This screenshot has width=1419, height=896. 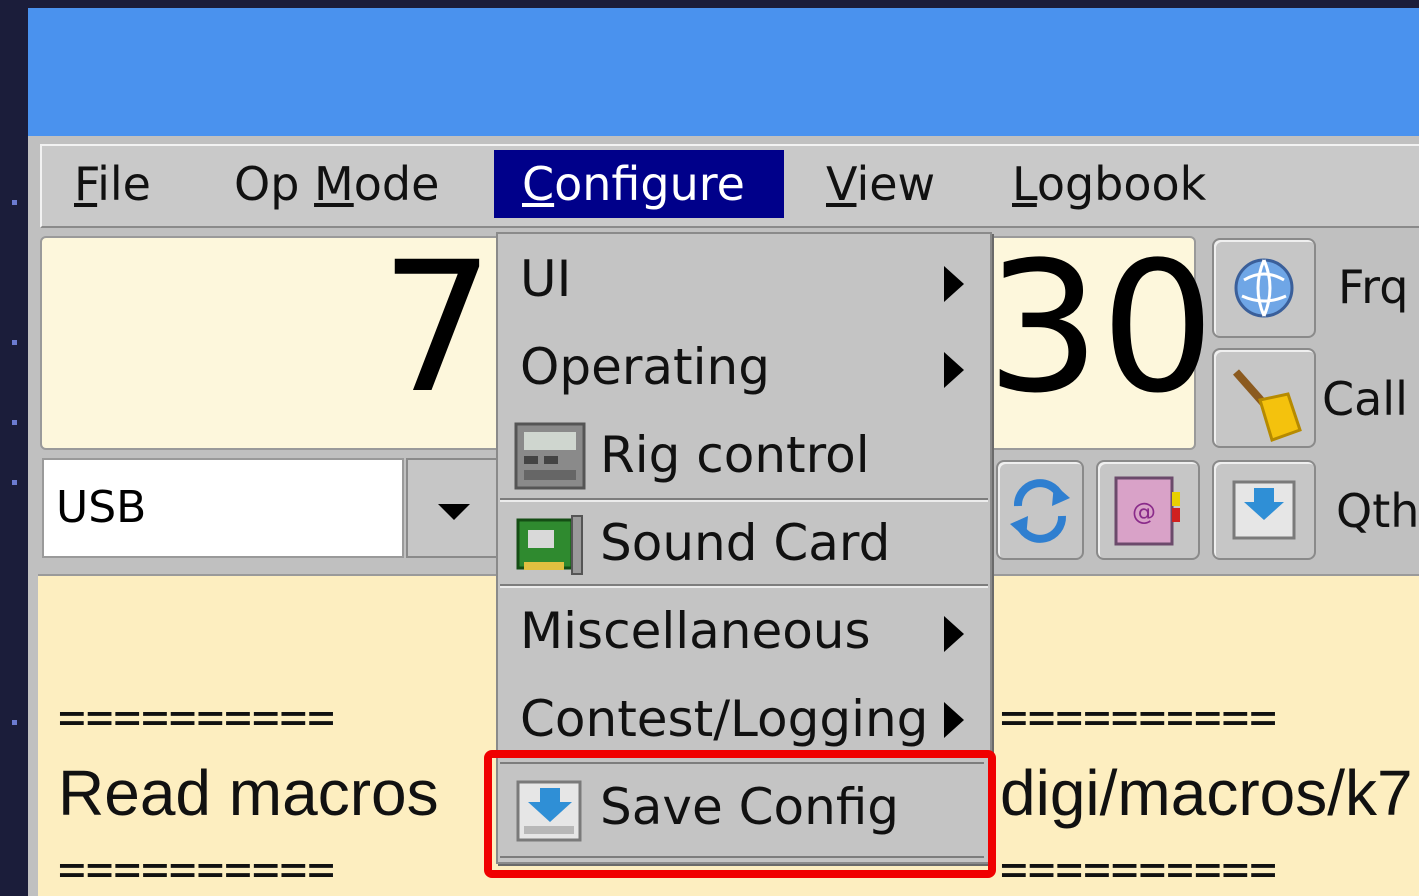 I want to click on call-label: Call, so click(x=1365, y=399).